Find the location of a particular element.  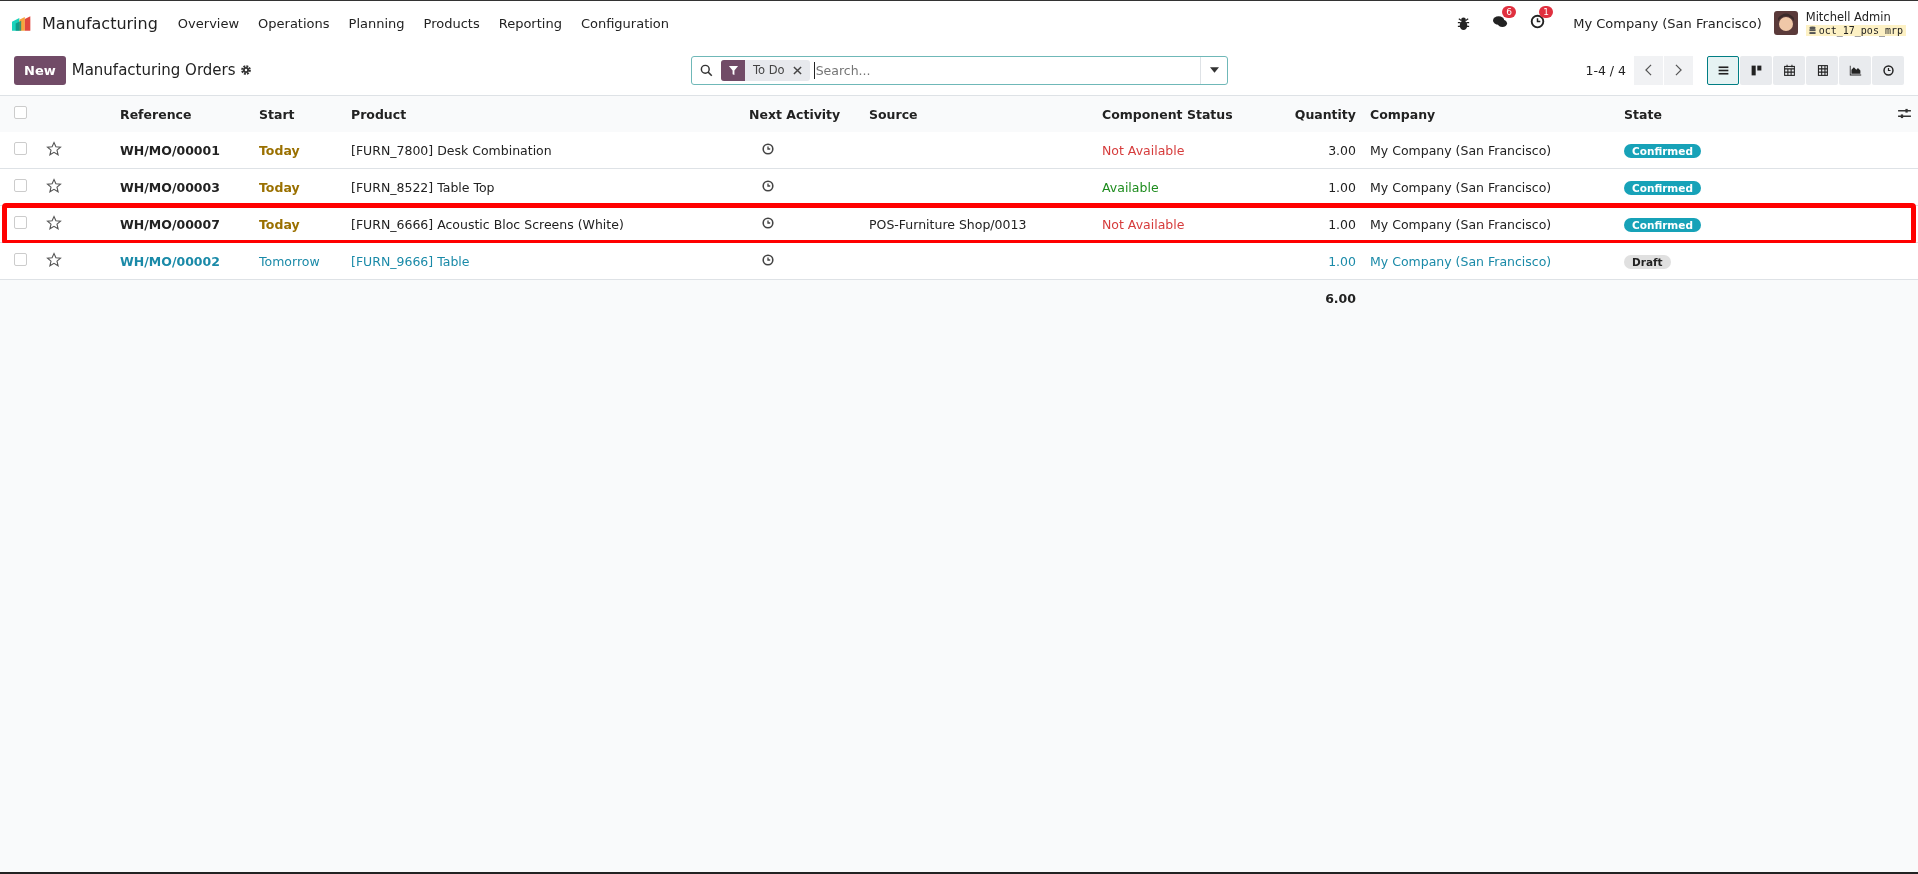

menu-item: Products is located at coordinates (451, 23).